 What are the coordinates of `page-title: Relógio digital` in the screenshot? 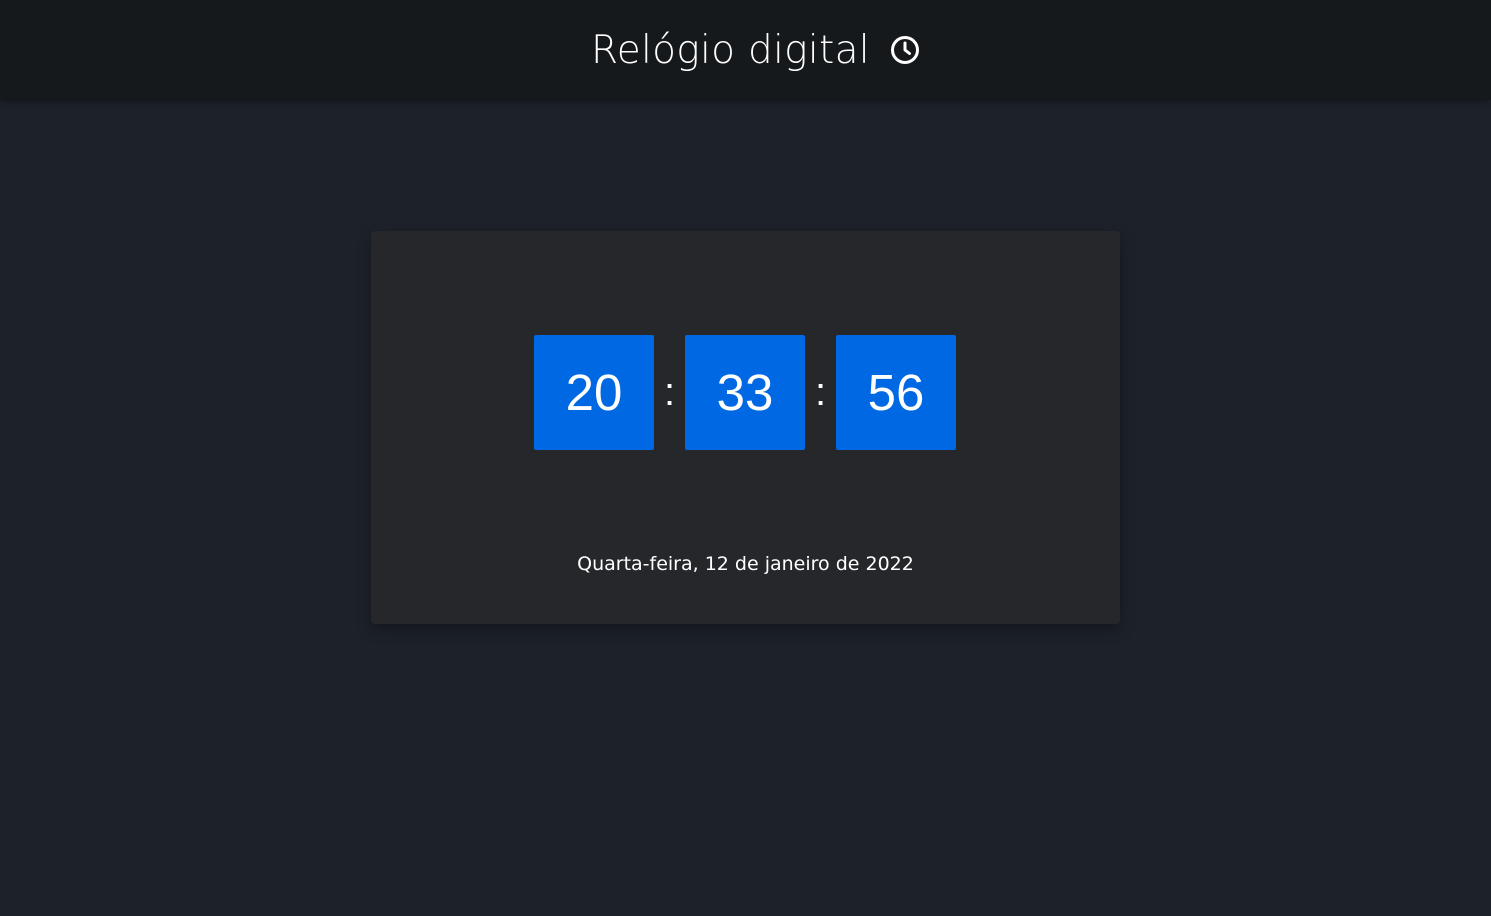 It's located at (730, 50).